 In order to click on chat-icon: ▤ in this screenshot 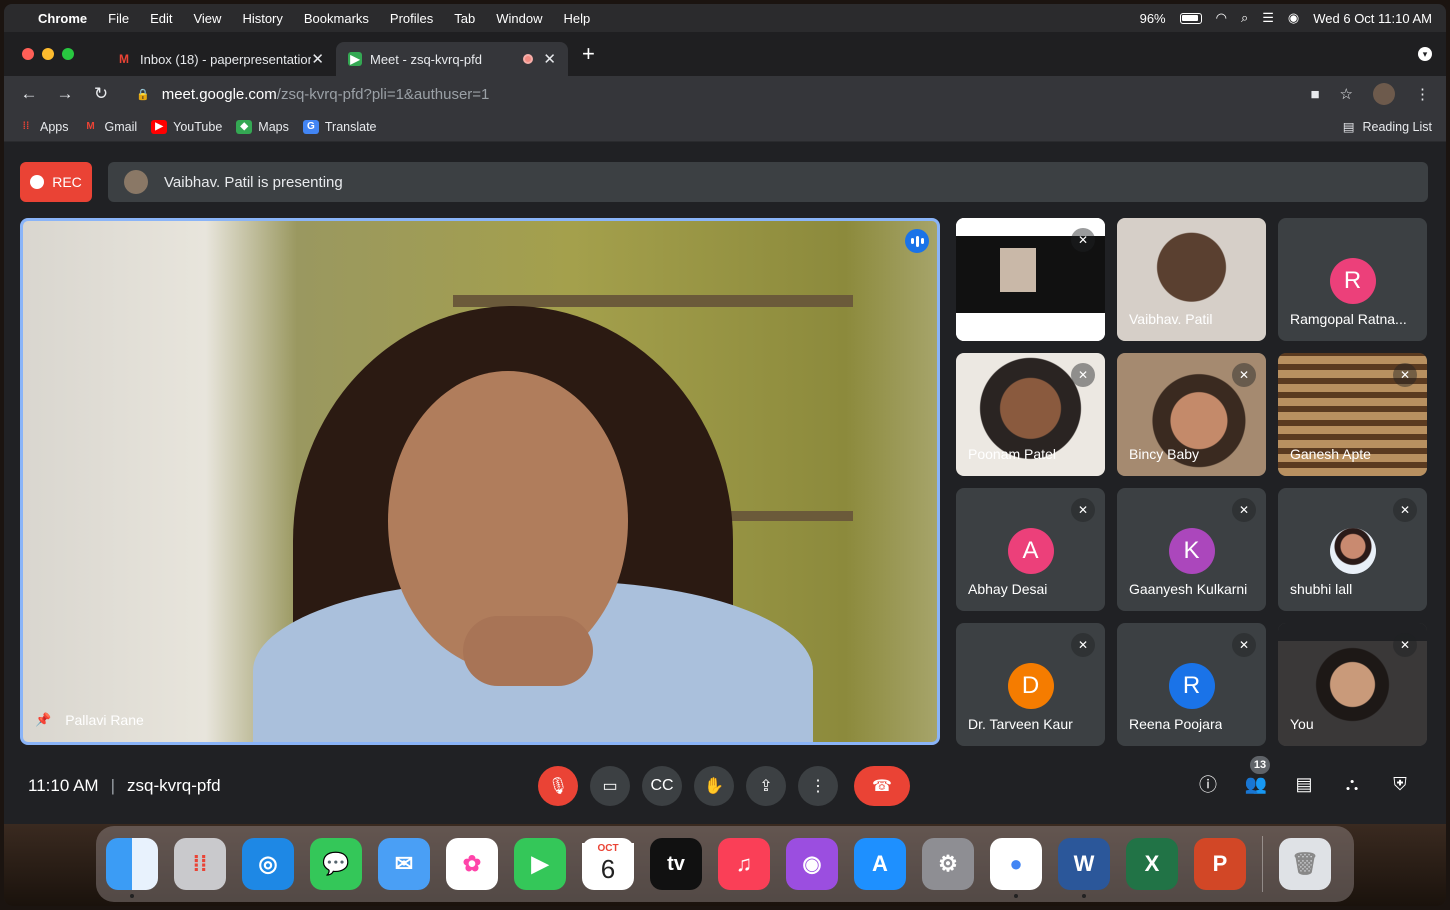, I will do `click(1304, 784)`.